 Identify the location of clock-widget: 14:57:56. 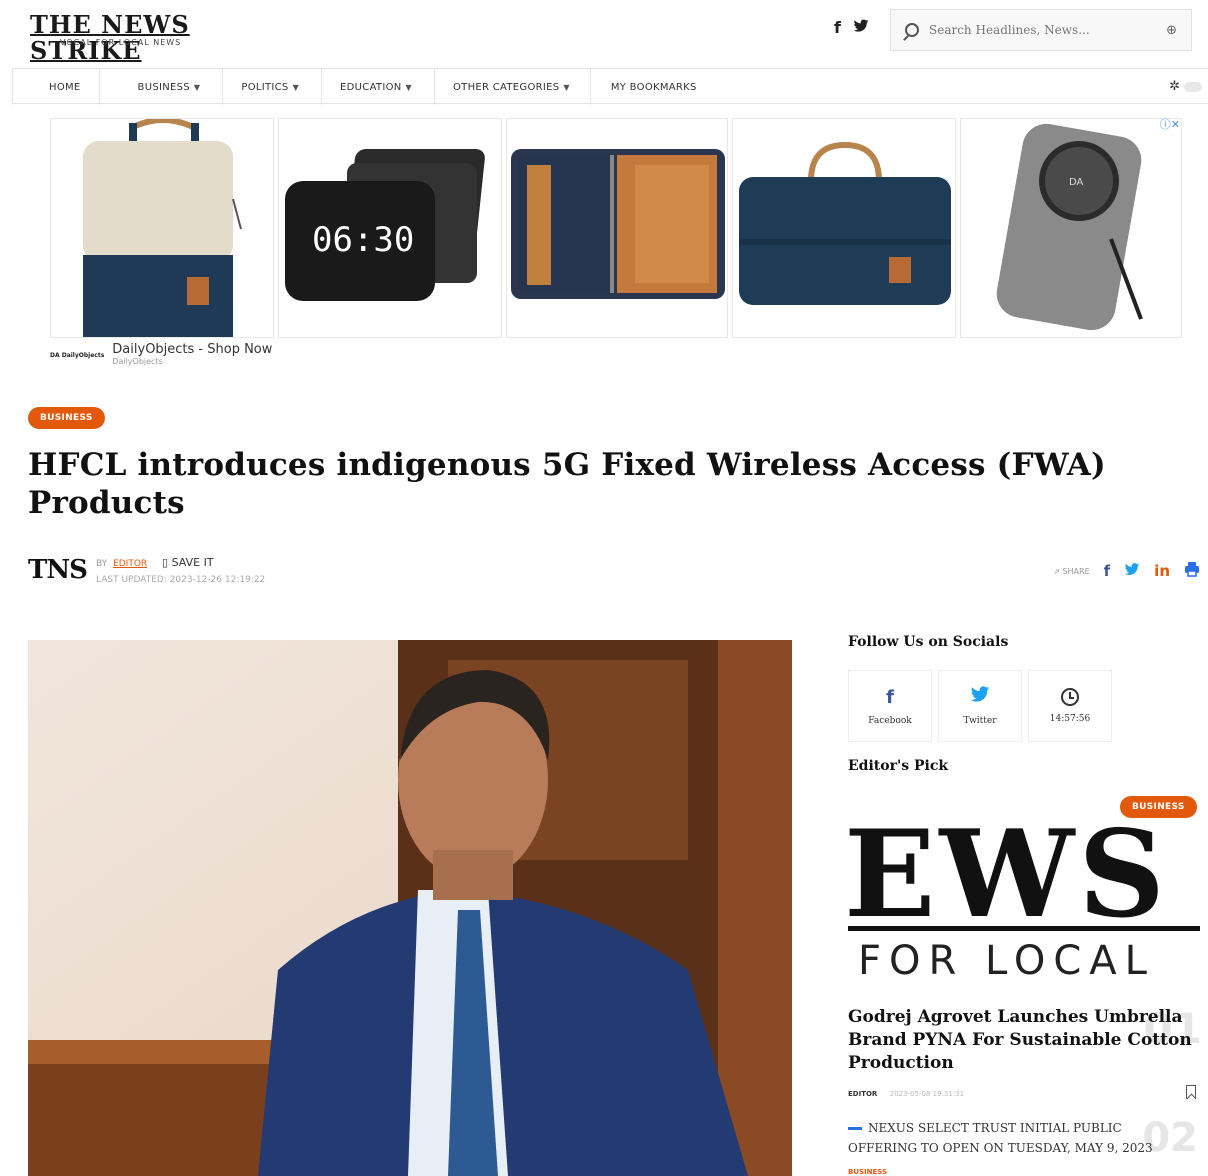
(1070, 706).